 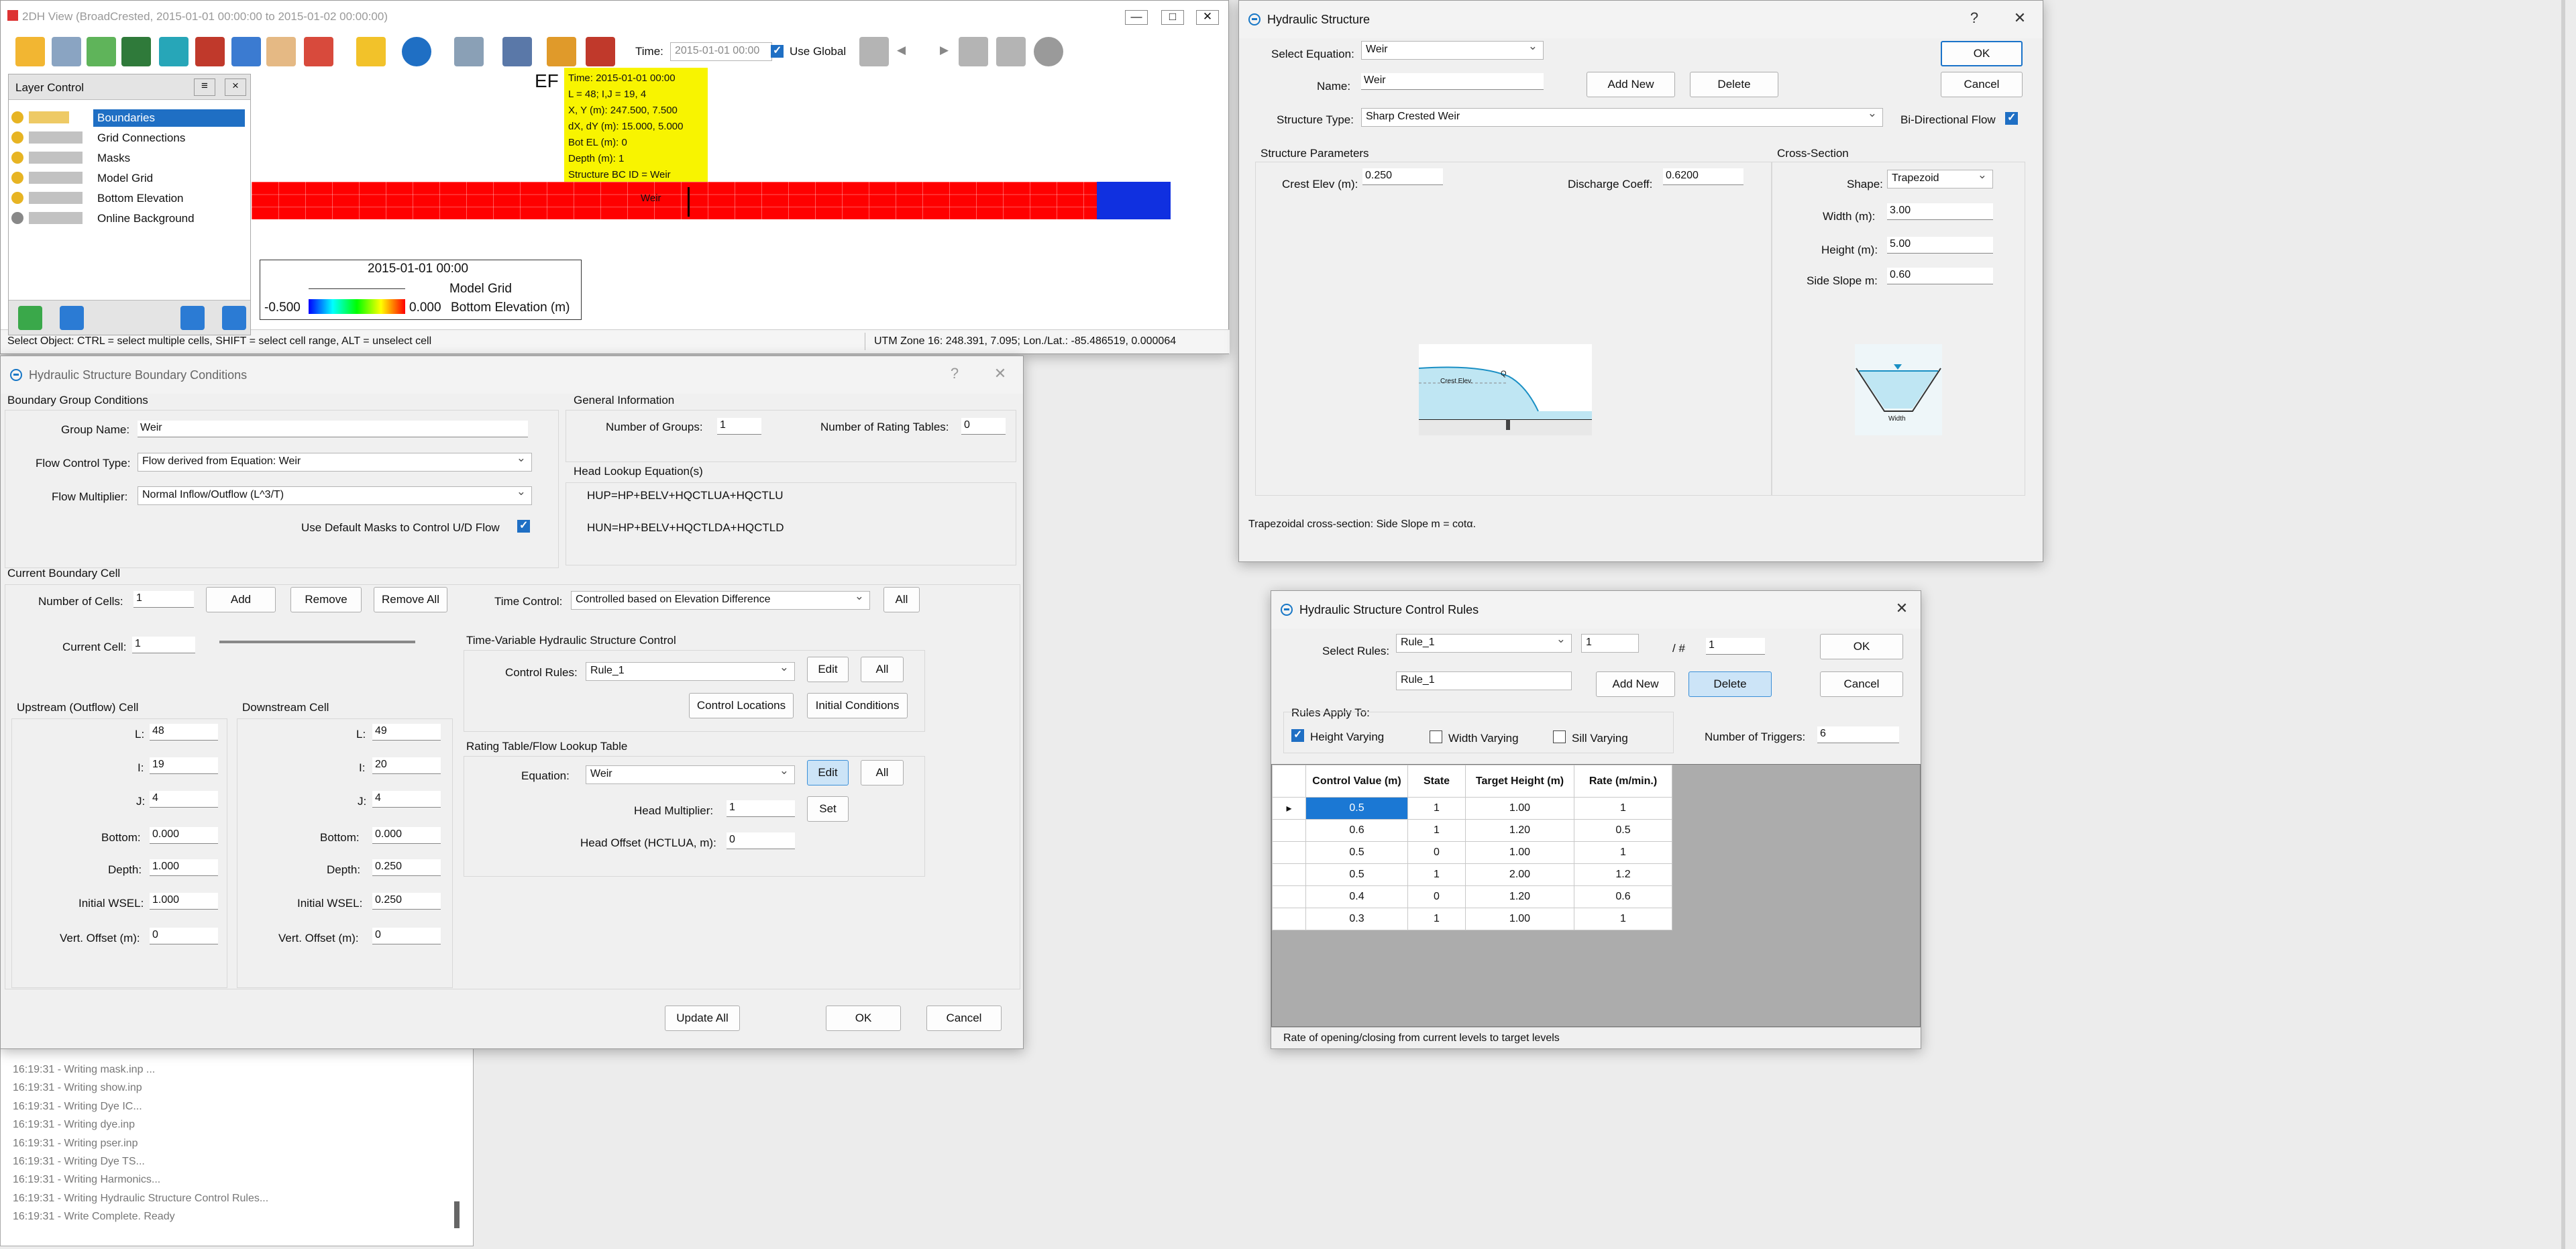 I want to click on num-cells-field: 1, so click(x=163, y=599).